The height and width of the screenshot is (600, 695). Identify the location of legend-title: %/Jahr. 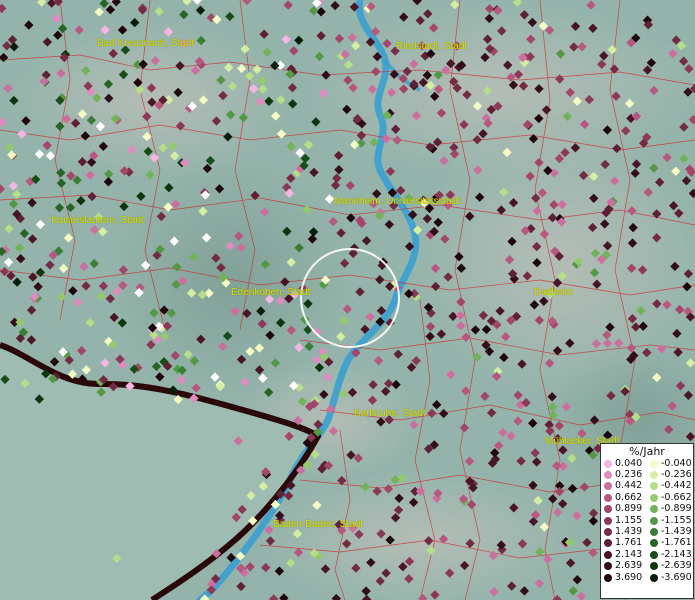
(647, 451).